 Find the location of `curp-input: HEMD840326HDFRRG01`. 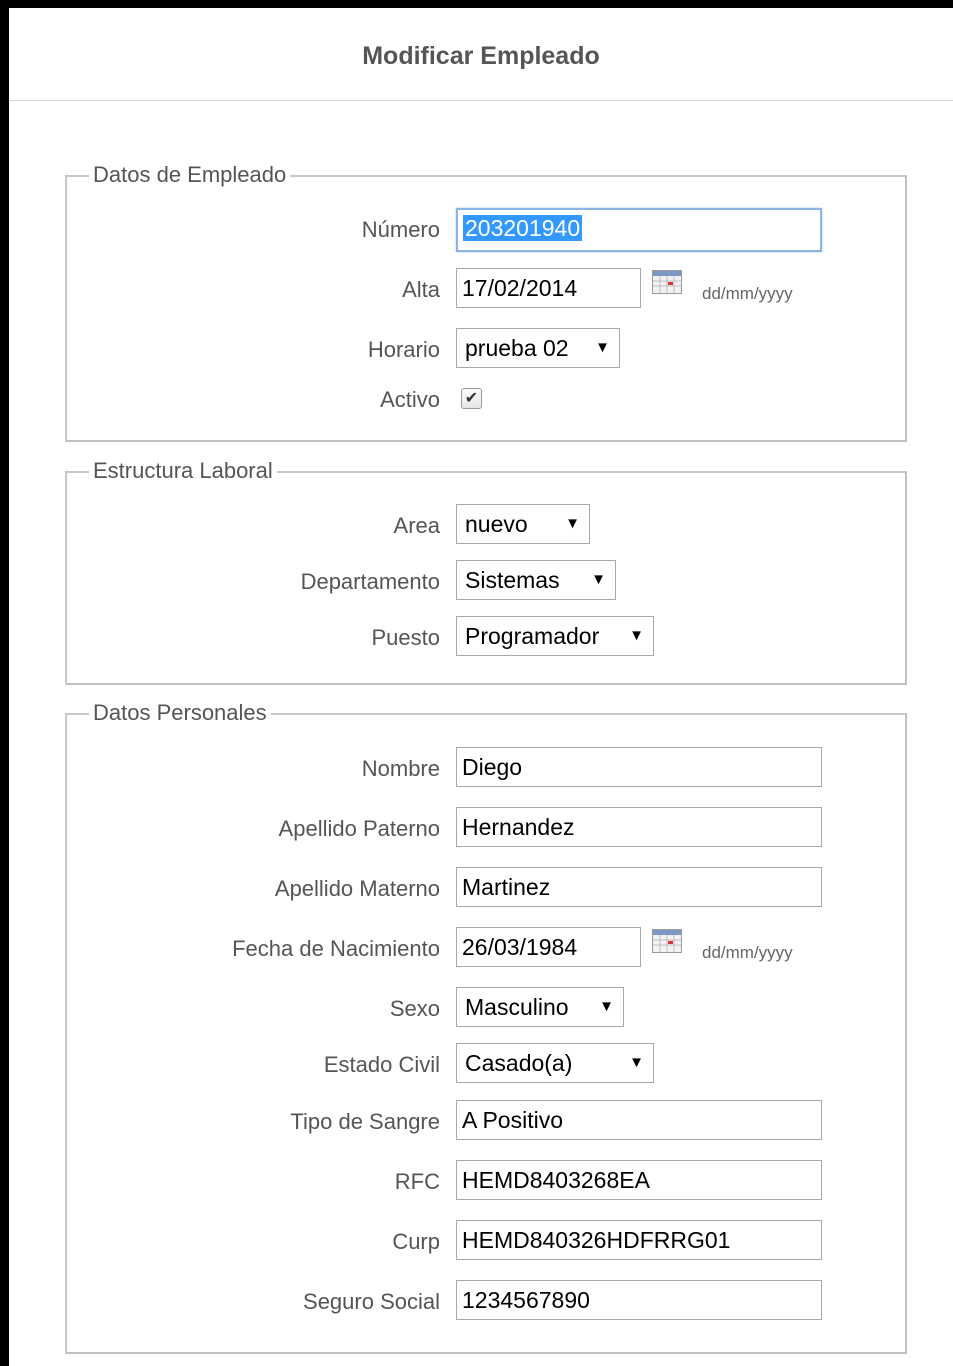

curp-input: HEMD840326HDFRRG01 is located at coordinates (639, 1240).